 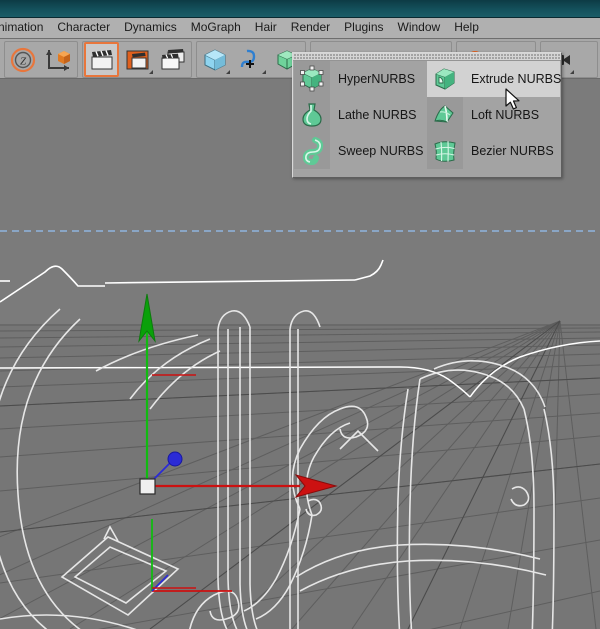 I want to click on palette-item-label: Lathe NURBS, so click(x=377, y=115).